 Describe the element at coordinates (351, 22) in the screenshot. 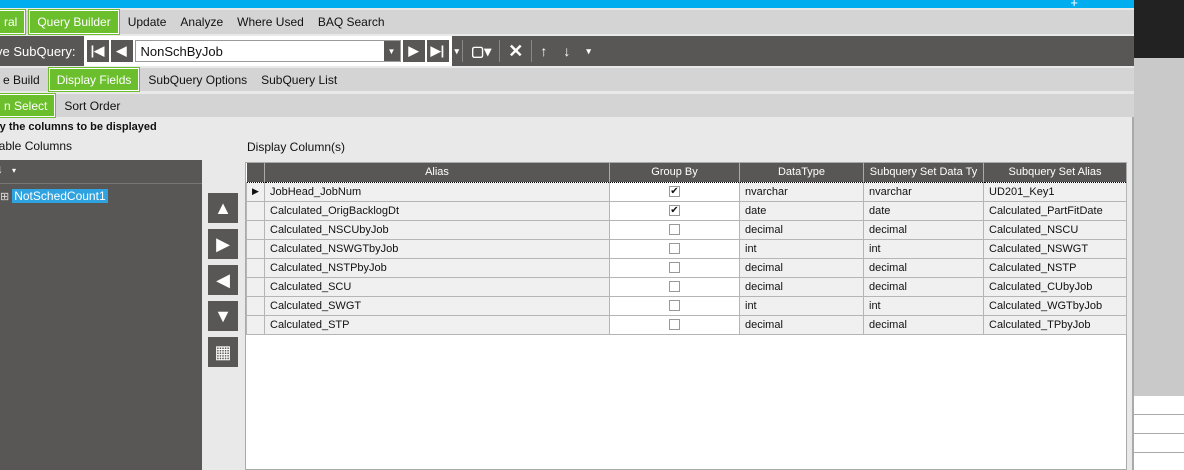

I see `tab-baq-search: BAQ Search` at that location.